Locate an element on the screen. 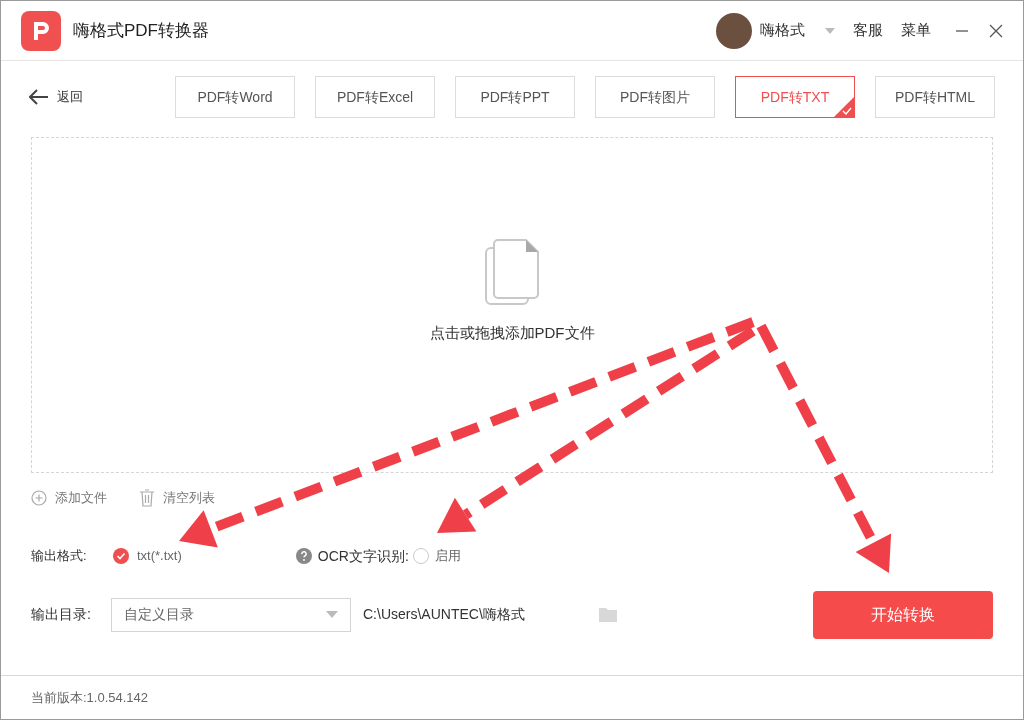  app-logo-icon is located at coordinates (41, 30).